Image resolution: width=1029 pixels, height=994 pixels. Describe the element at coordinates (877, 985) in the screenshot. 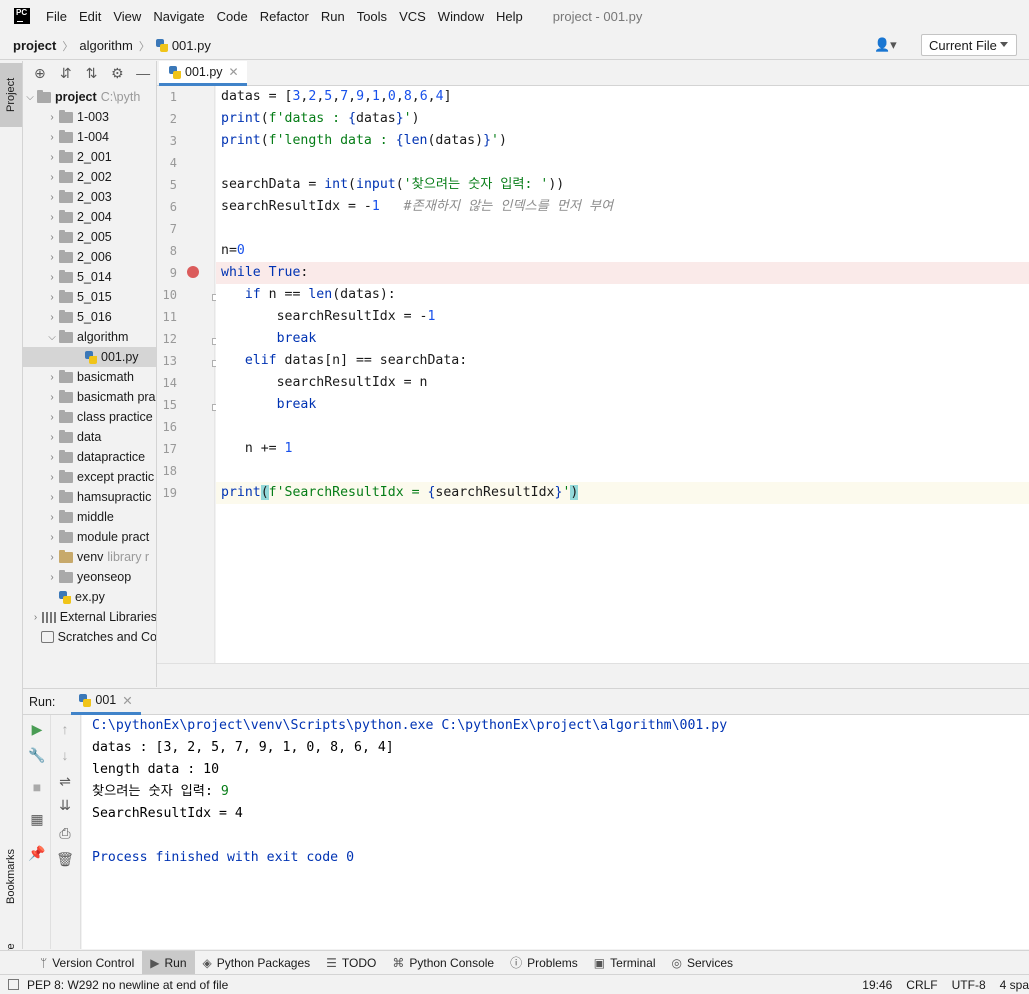

I see `caret-position: 19:46` at that location.